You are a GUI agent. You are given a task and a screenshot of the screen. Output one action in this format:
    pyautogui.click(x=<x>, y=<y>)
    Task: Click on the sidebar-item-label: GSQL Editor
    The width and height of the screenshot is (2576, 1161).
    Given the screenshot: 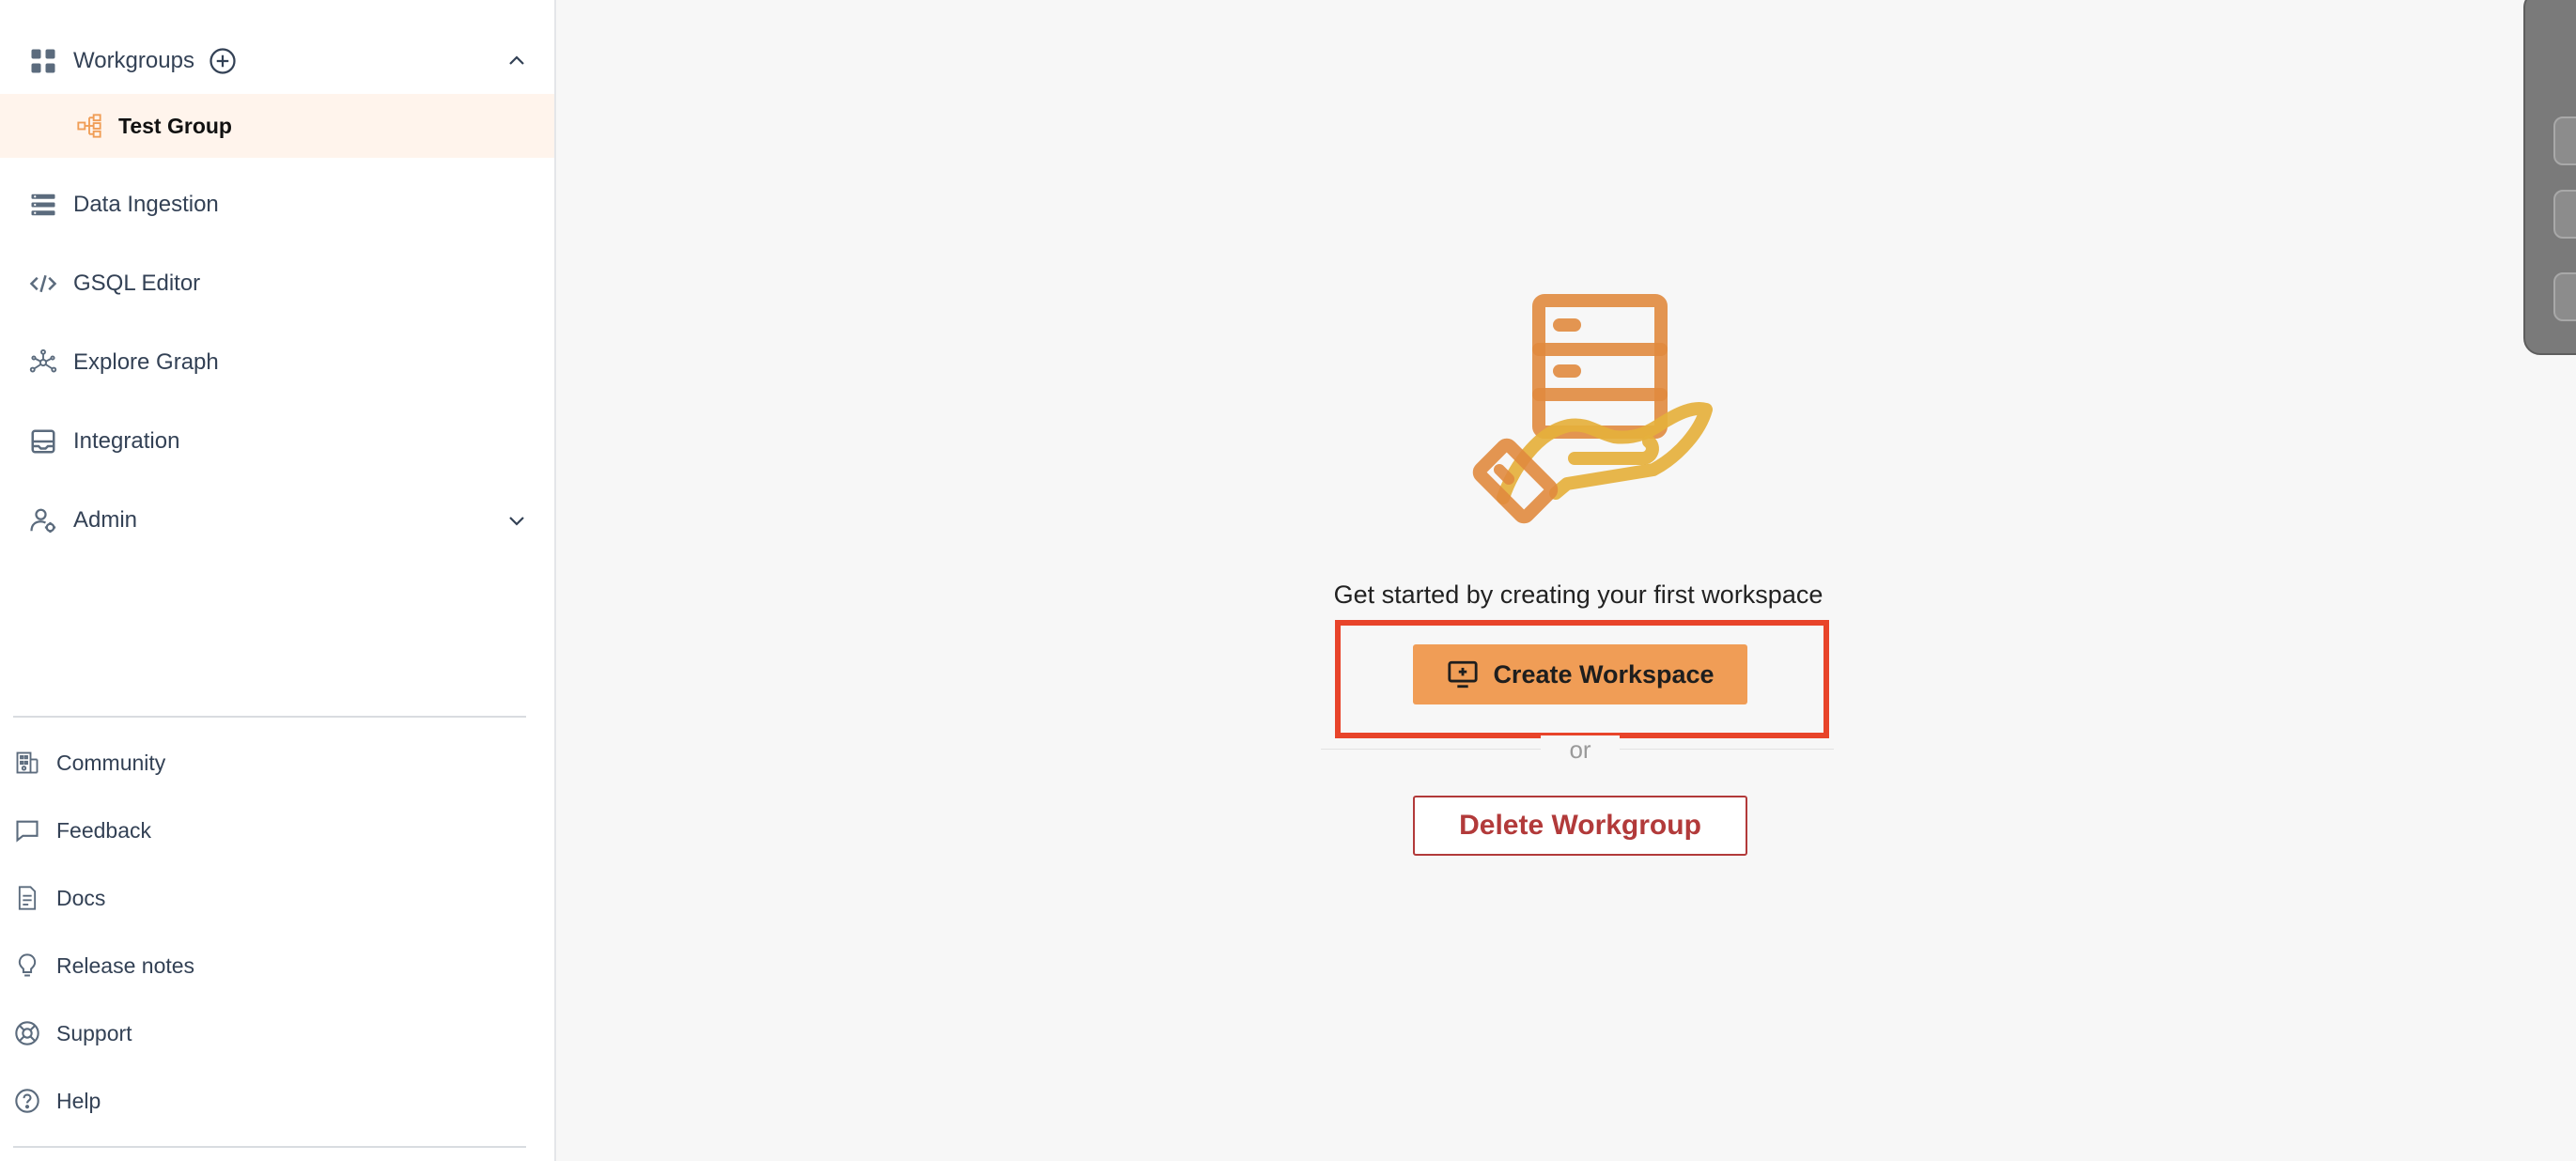 What is the action you would take?
    pyautogui.click(x=137, y=283)
    